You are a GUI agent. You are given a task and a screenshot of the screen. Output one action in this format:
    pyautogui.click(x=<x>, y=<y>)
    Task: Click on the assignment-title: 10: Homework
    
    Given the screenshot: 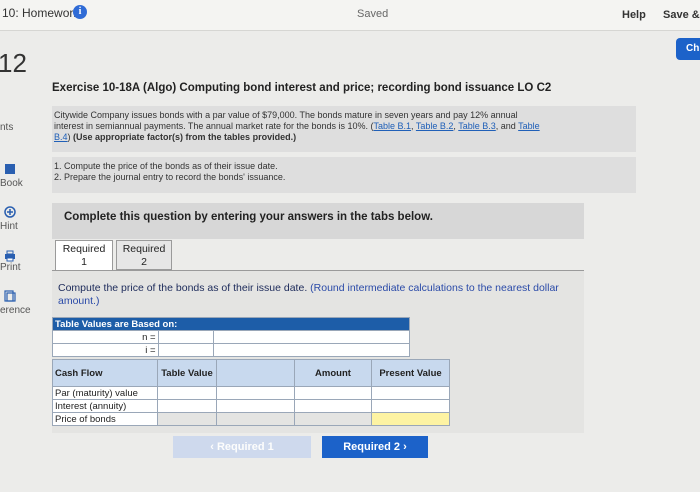 What is the action you would take?
    pyautogui.click(x=41, y=13)
    